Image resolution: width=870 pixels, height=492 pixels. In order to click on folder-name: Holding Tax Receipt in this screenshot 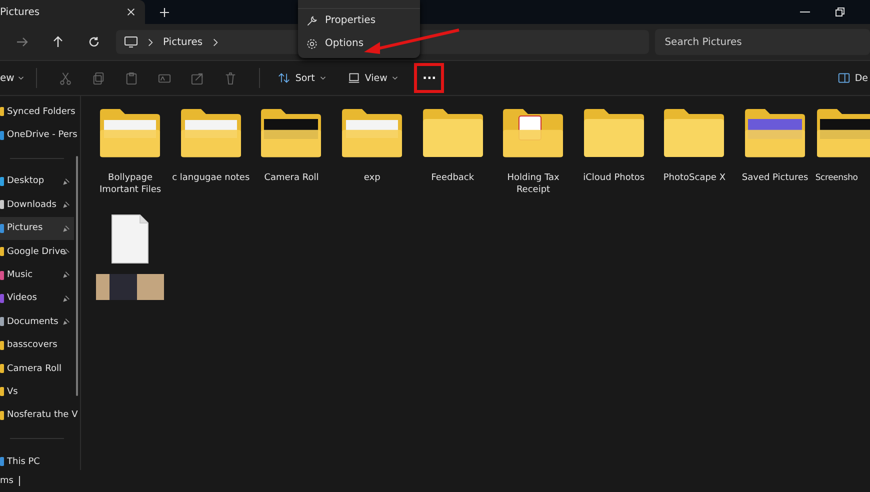, I will do `click(533, 184)`.